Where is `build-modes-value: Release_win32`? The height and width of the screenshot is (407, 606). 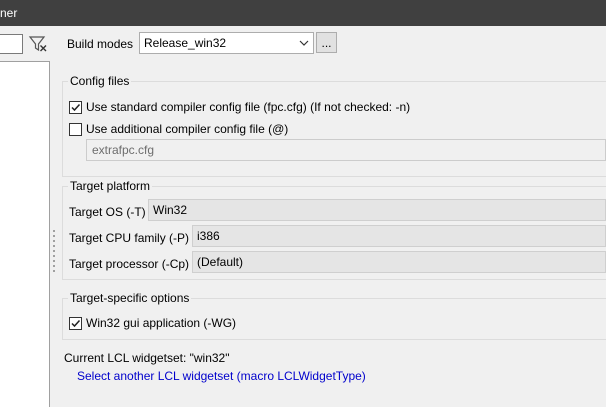
build-modes-value: Release_win32 is located at coordinates (185, 43).